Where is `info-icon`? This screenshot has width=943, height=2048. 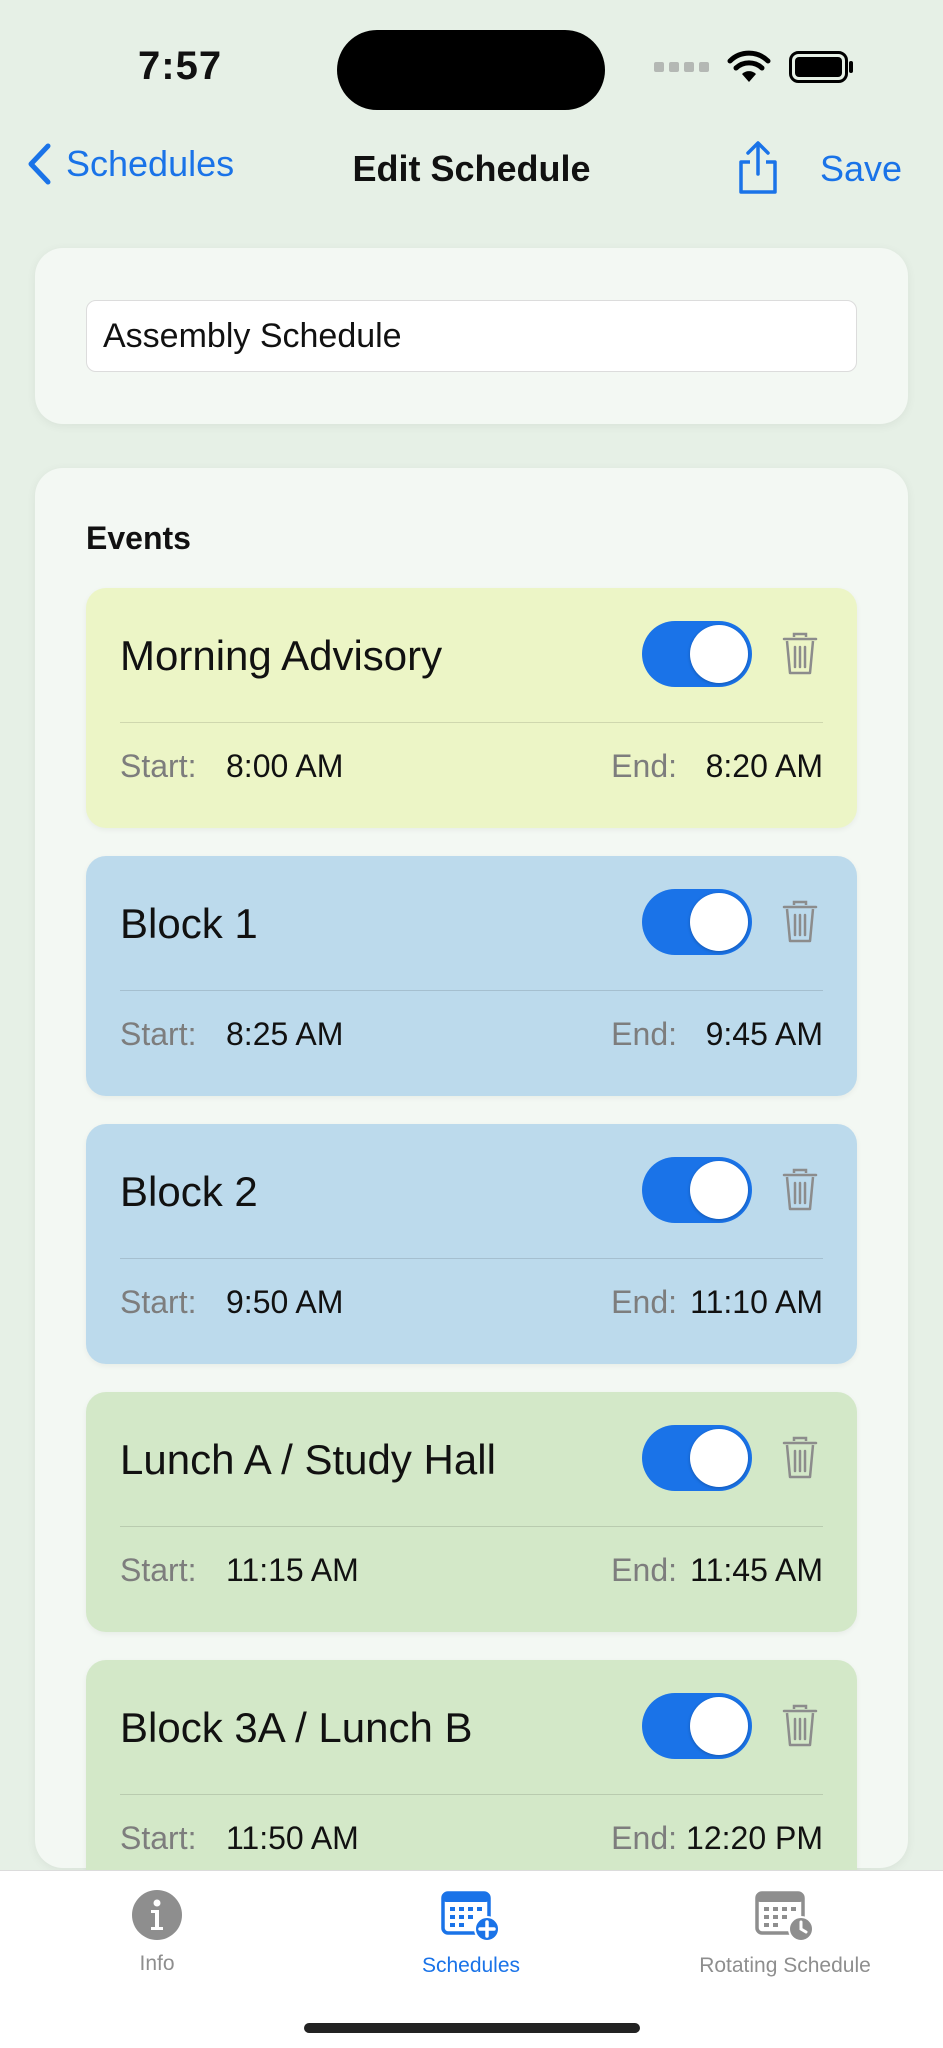 info-icon is located at coordinates (157, 1915).